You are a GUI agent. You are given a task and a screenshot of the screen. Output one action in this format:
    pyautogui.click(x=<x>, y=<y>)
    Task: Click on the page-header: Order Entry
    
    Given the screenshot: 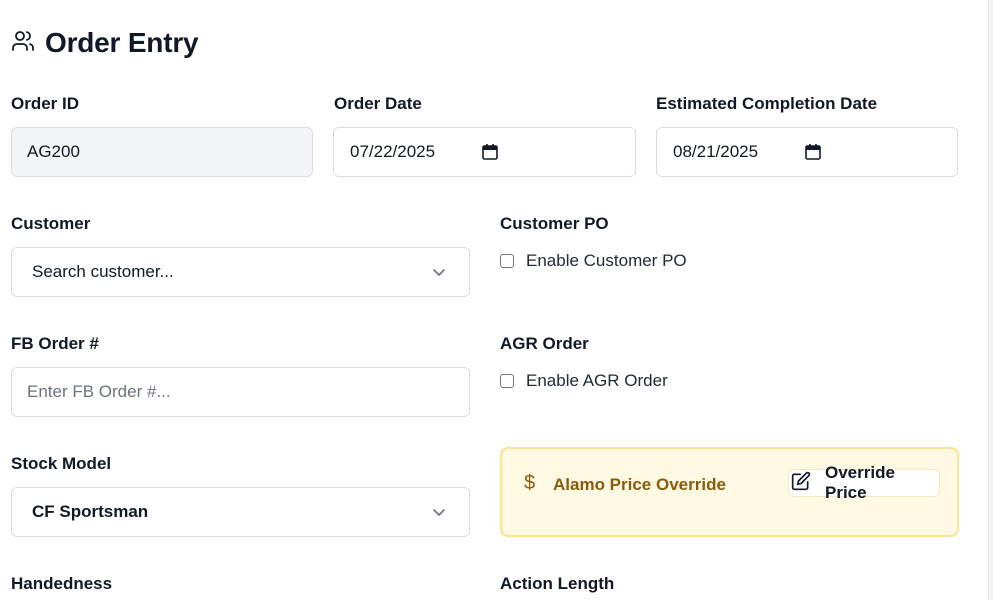 What is the action you would take?
    pyautogui.click(x=105, y=43)
    